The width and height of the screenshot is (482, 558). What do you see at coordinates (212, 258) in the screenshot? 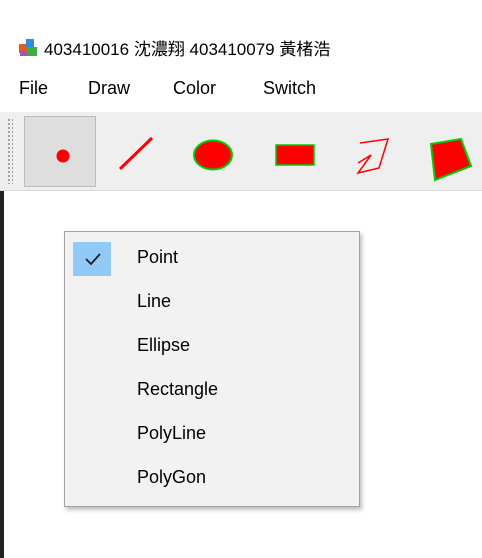
I see `ctx-item-point: Point` at bounding box center [212, 258].